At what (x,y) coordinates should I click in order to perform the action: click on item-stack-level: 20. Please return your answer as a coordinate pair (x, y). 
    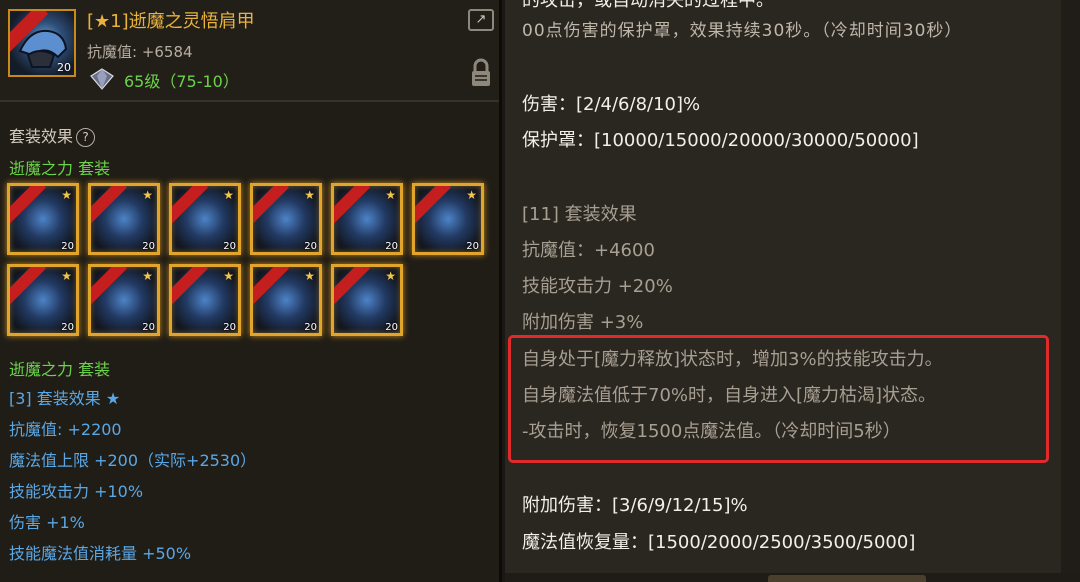
    Looking at the image, I should click on (64, 67).